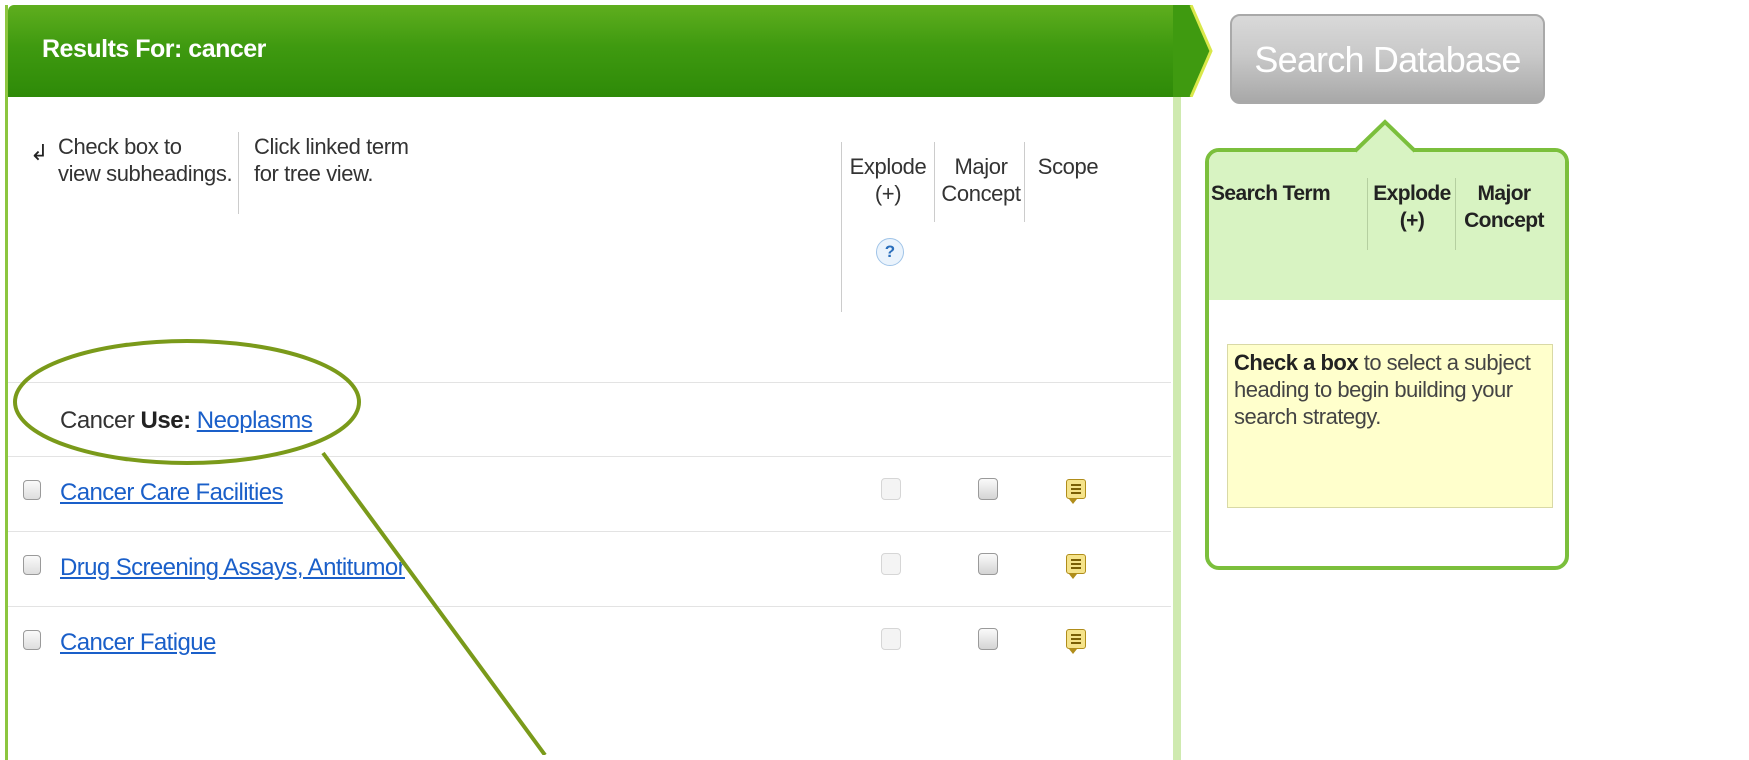 The height and width of the screenshot is (760, 1749). Describe the element at coordinates (1296, 362) in the screenshot. I see `hint-bold: Check a box` at that location.